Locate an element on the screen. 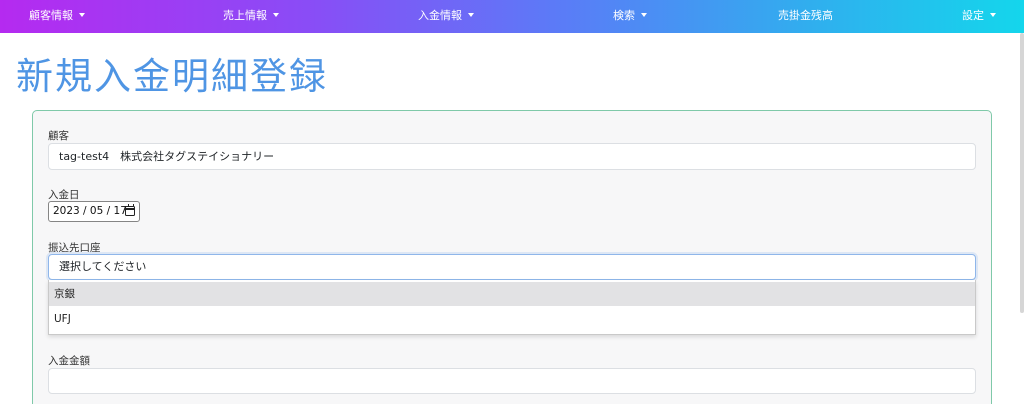 This screenshot has height=404, width=1024. top-navbar: 顧客情報 売上情報 入金情報 検索 売掛金残高 設定 is located at coordinates (512, 16).